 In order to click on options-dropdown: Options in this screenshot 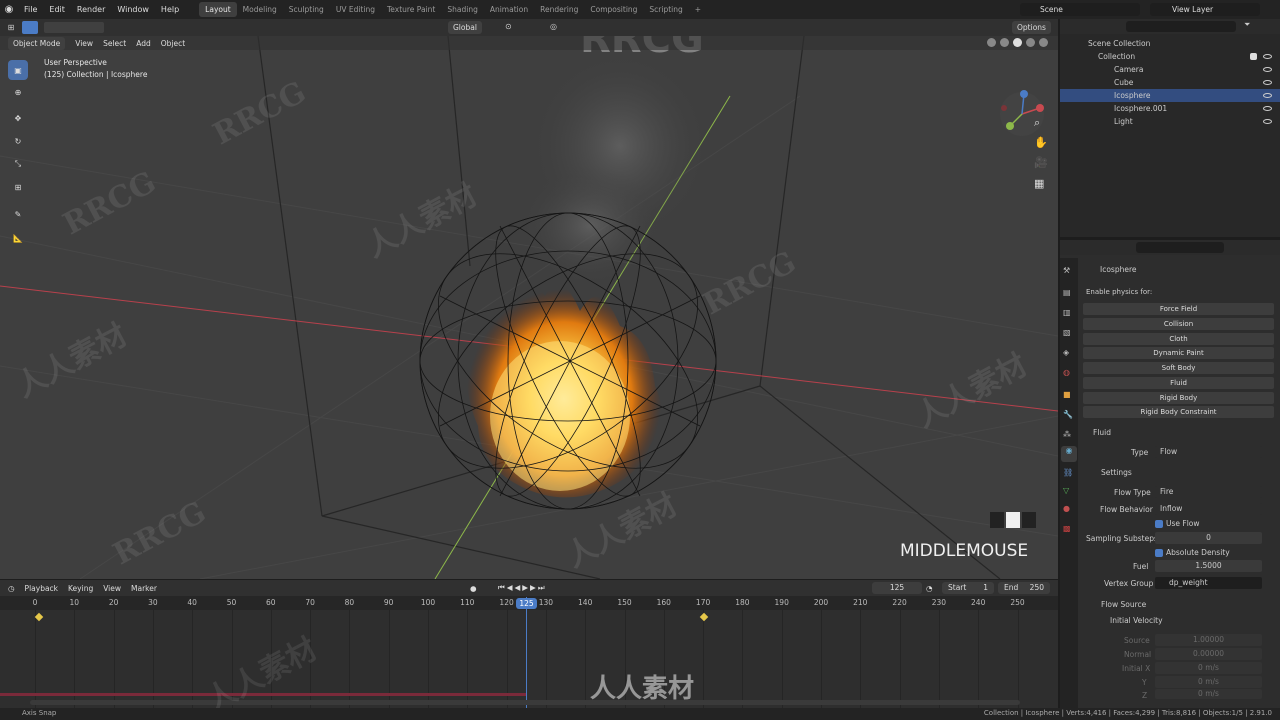, I will do `click(1031, 27)`.